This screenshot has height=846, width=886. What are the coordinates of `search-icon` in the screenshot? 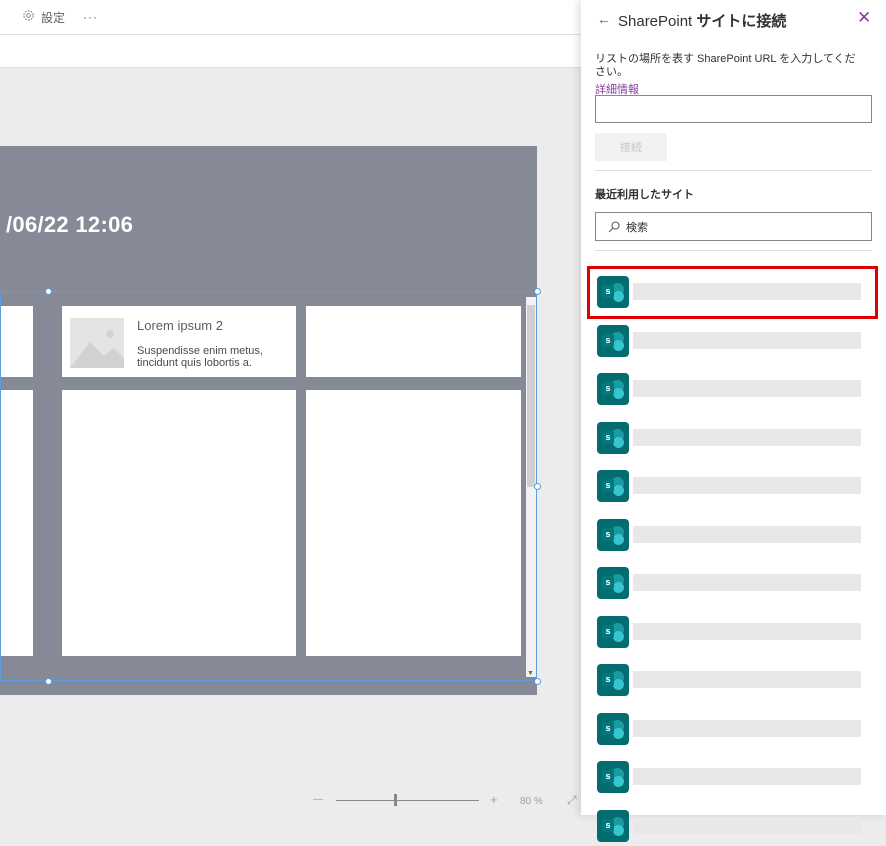 It's located at (614, 226).